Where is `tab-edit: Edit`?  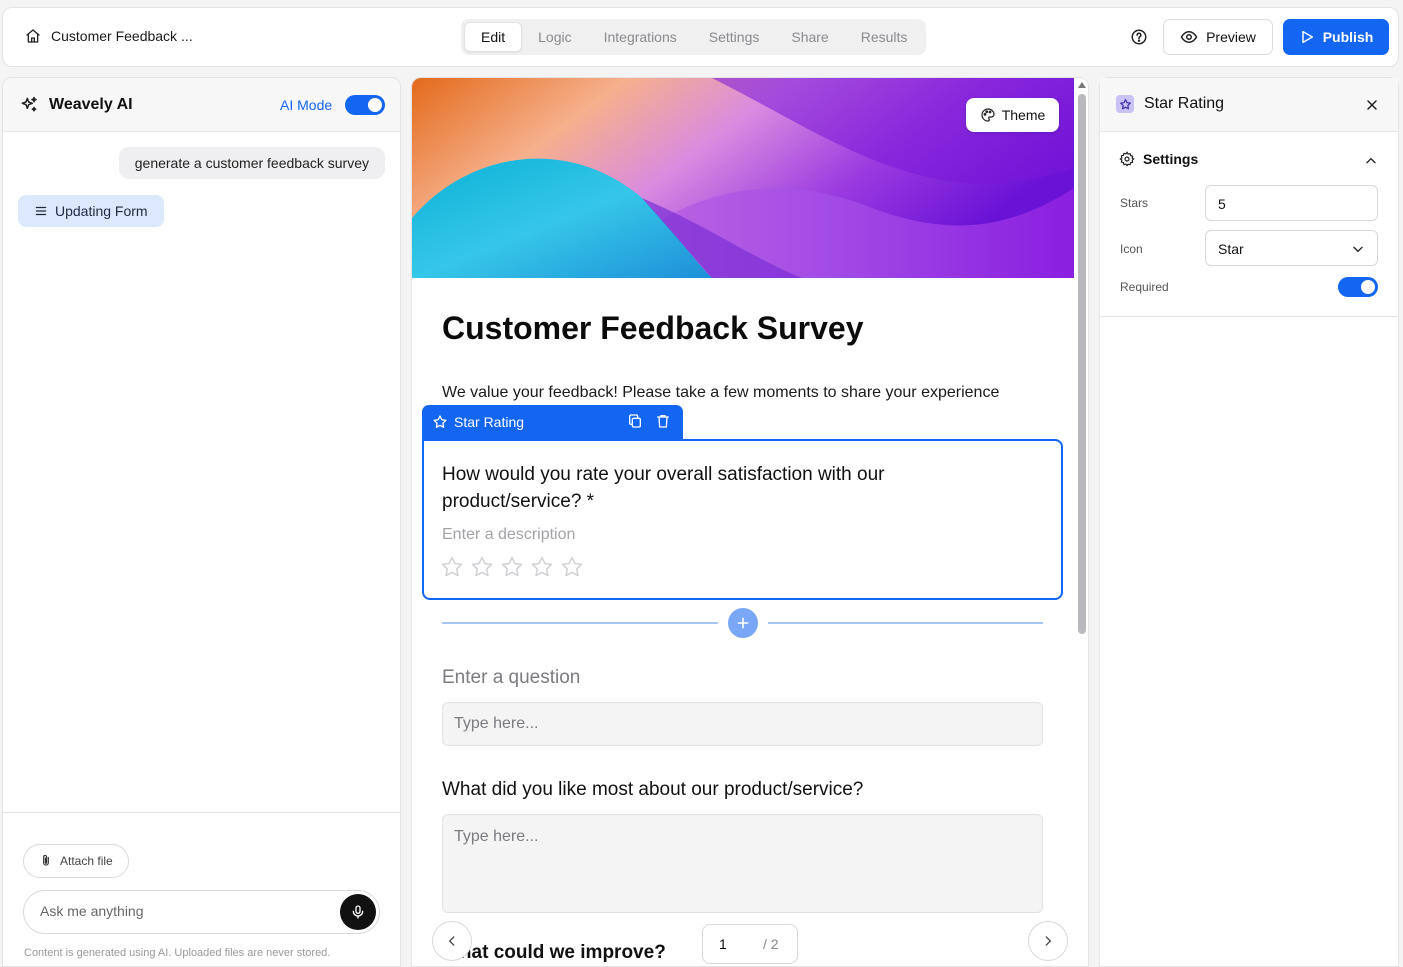
tab-edit: Edit is located at coordinates (493, 37).